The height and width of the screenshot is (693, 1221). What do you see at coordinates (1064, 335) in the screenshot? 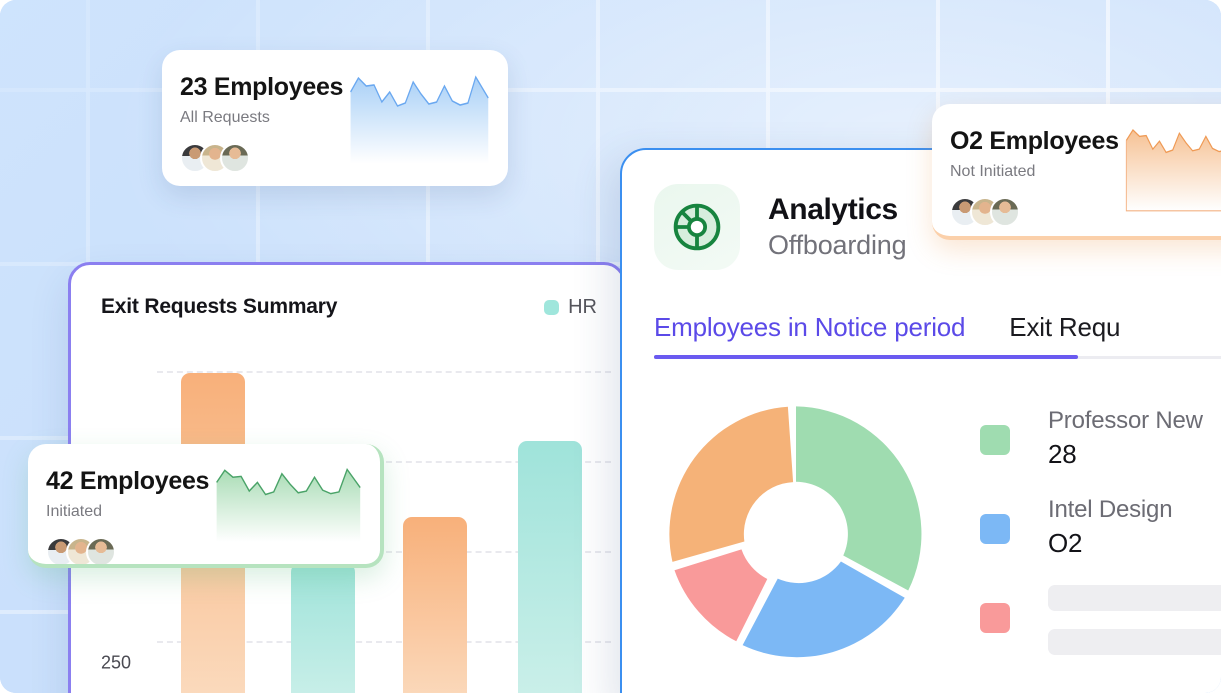
I see `tab-exit-requests: Exit Requ` at bounding box center [1064, 335].